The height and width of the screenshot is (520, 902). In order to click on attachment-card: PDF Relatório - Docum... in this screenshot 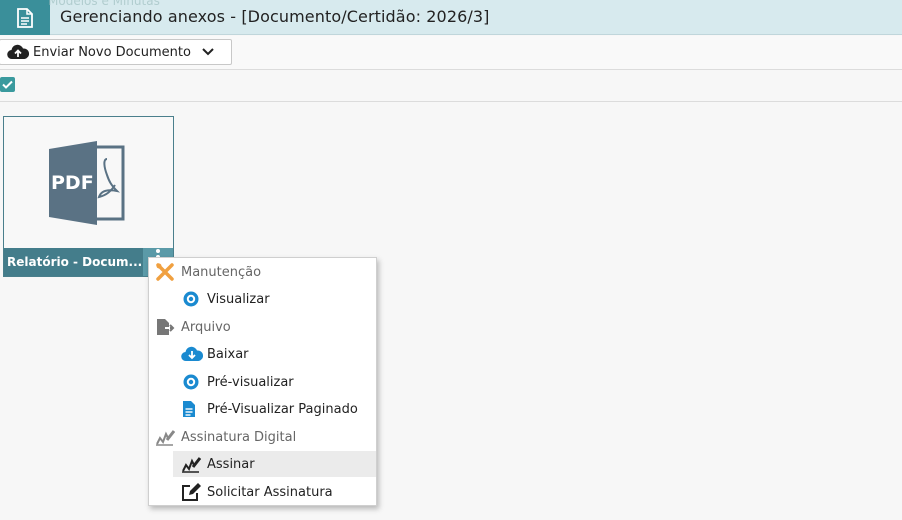, I will do `click(88, 196)`.